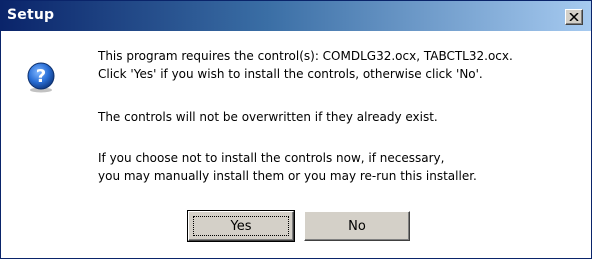 This screenshot has width=592, height=259. I want to click on question-icon: ?, so click(41, 77).